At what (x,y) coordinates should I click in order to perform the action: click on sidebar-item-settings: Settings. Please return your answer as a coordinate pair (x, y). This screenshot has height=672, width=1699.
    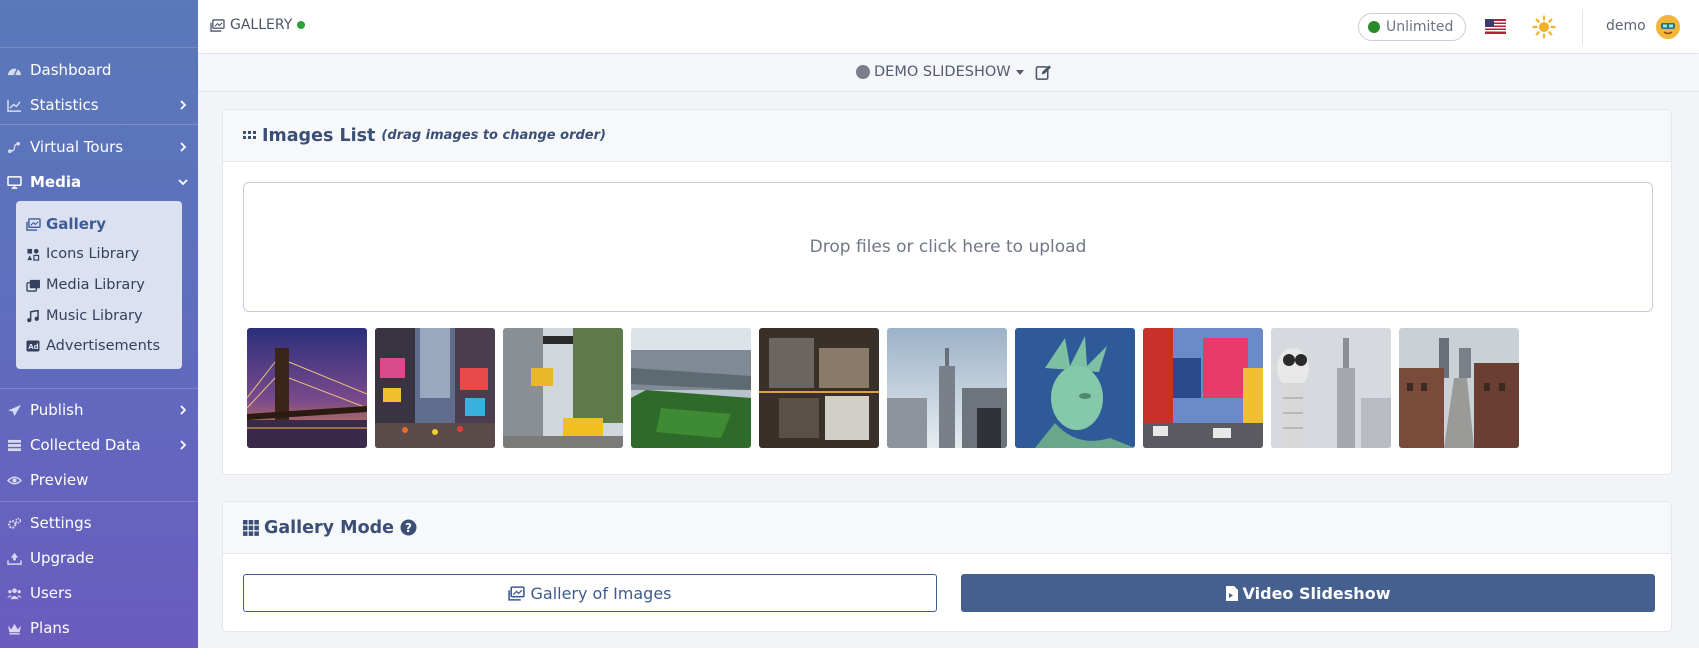
    Looking at the image, I should click on (99, 523).